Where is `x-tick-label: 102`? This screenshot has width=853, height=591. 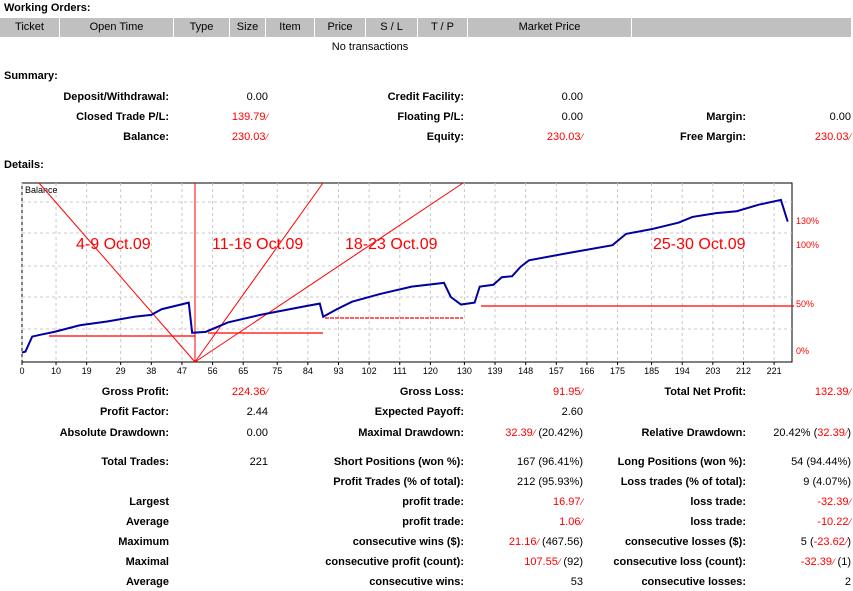 x-tick-label: 102 is located at coordinates (369, 371).